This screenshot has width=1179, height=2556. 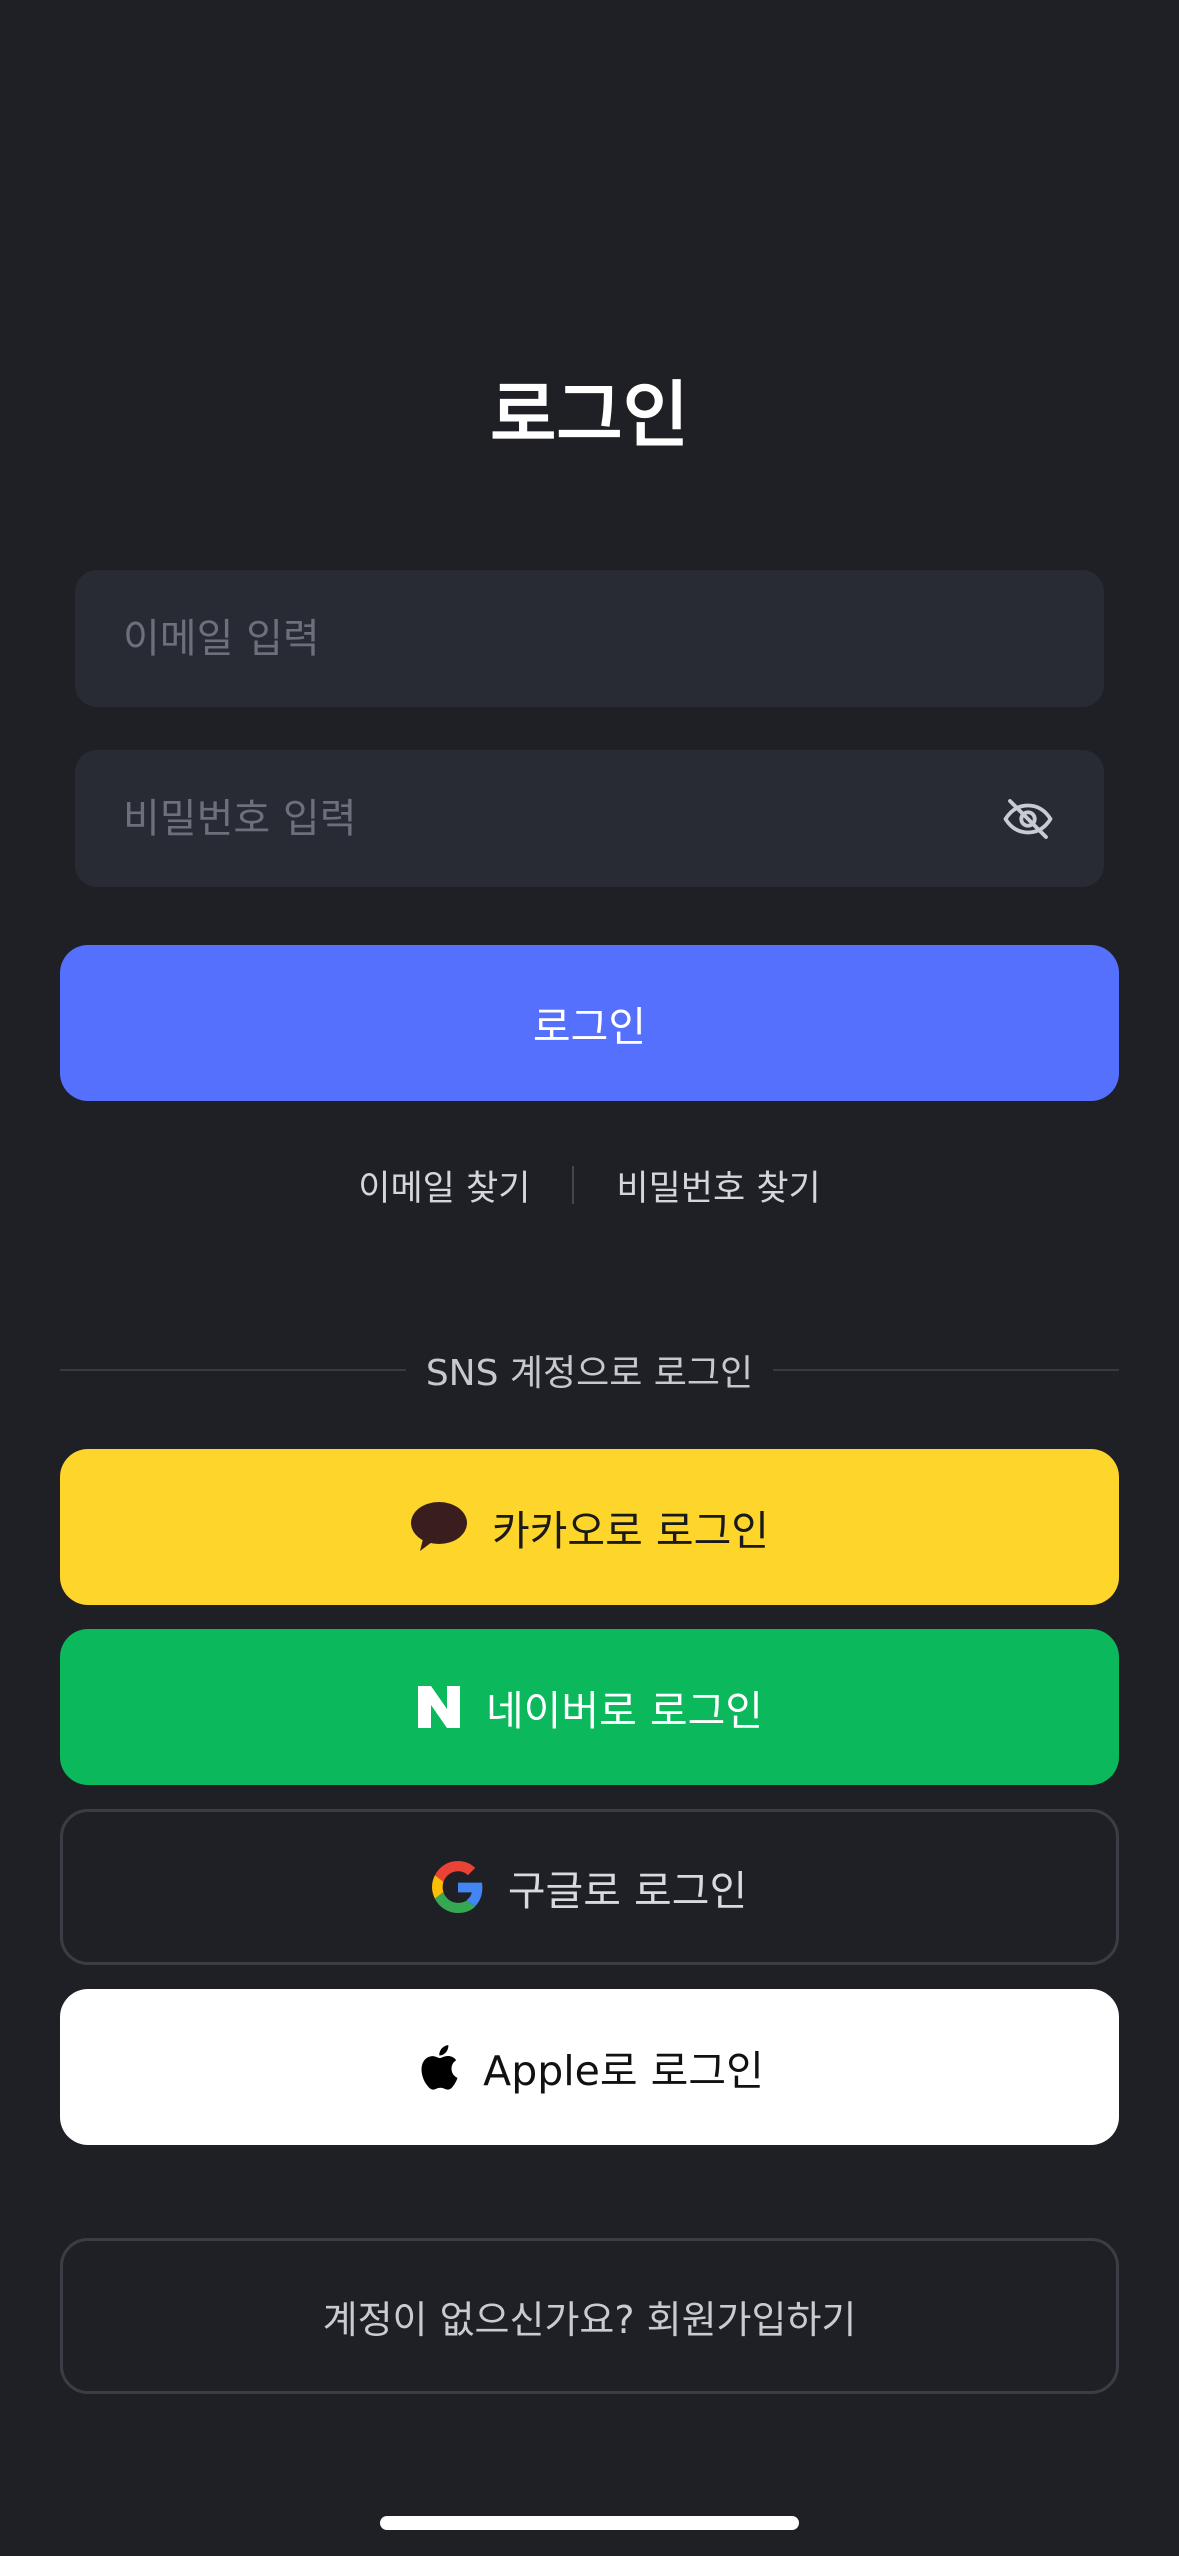 What do you see at coordinates (561, 818) in the screenshot?
I see `password-input` at bounding box center [561, 818].